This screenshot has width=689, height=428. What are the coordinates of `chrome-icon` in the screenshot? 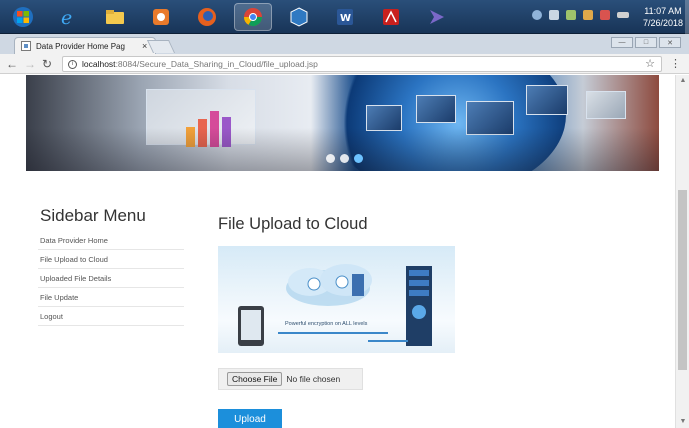 It's located at (253, 17).